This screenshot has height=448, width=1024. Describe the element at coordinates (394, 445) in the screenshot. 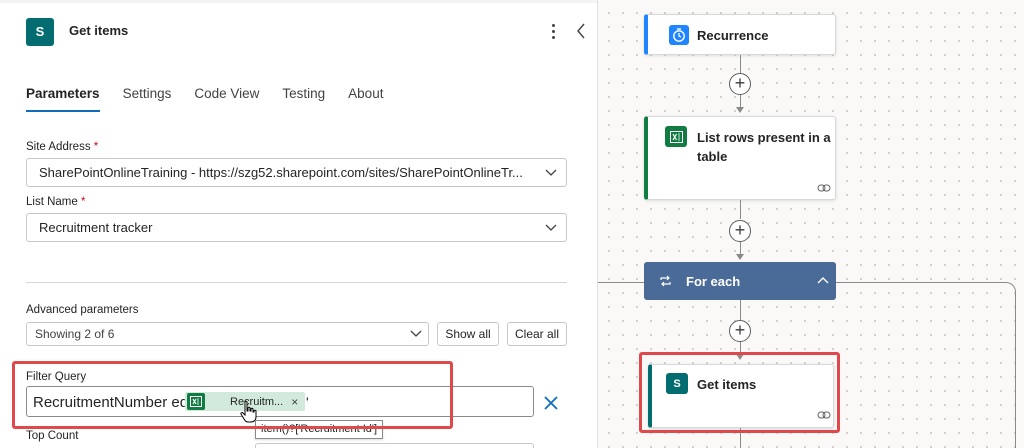

I see `top-count-input` at that location.